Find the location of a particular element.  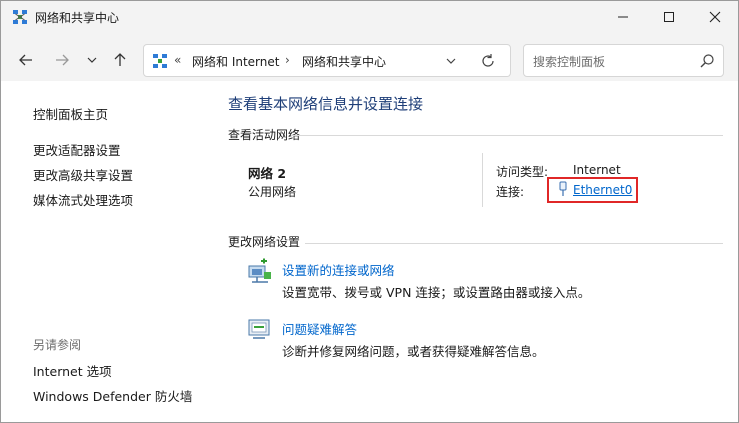

see-also-heading: 另请参阅 is located at coordinates (57, 345).